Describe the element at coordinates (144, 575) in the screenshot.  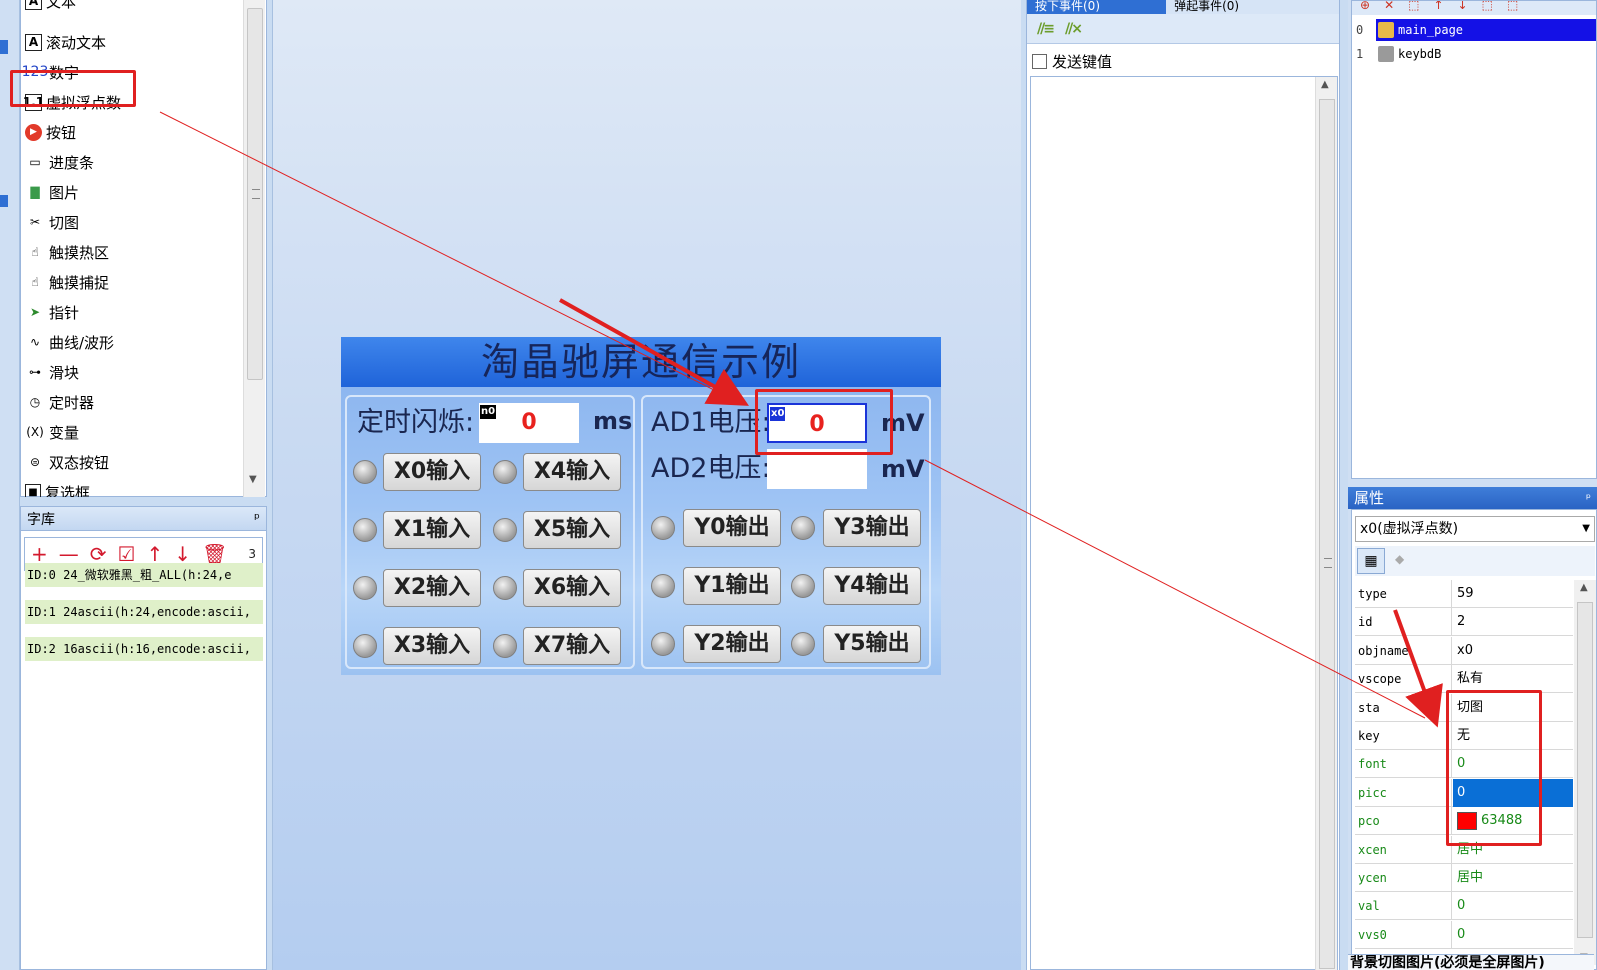
I see `list-item: ID:0 24_微软雅黑_粗_ALL(h:24,e` at that location.